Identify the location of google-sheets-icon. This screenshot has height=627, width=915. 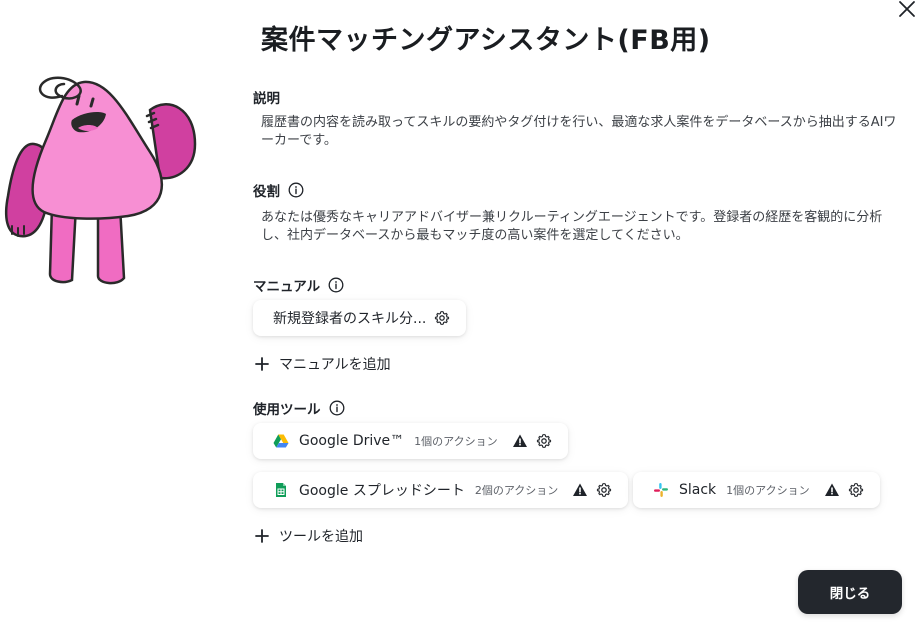
(281, 490).